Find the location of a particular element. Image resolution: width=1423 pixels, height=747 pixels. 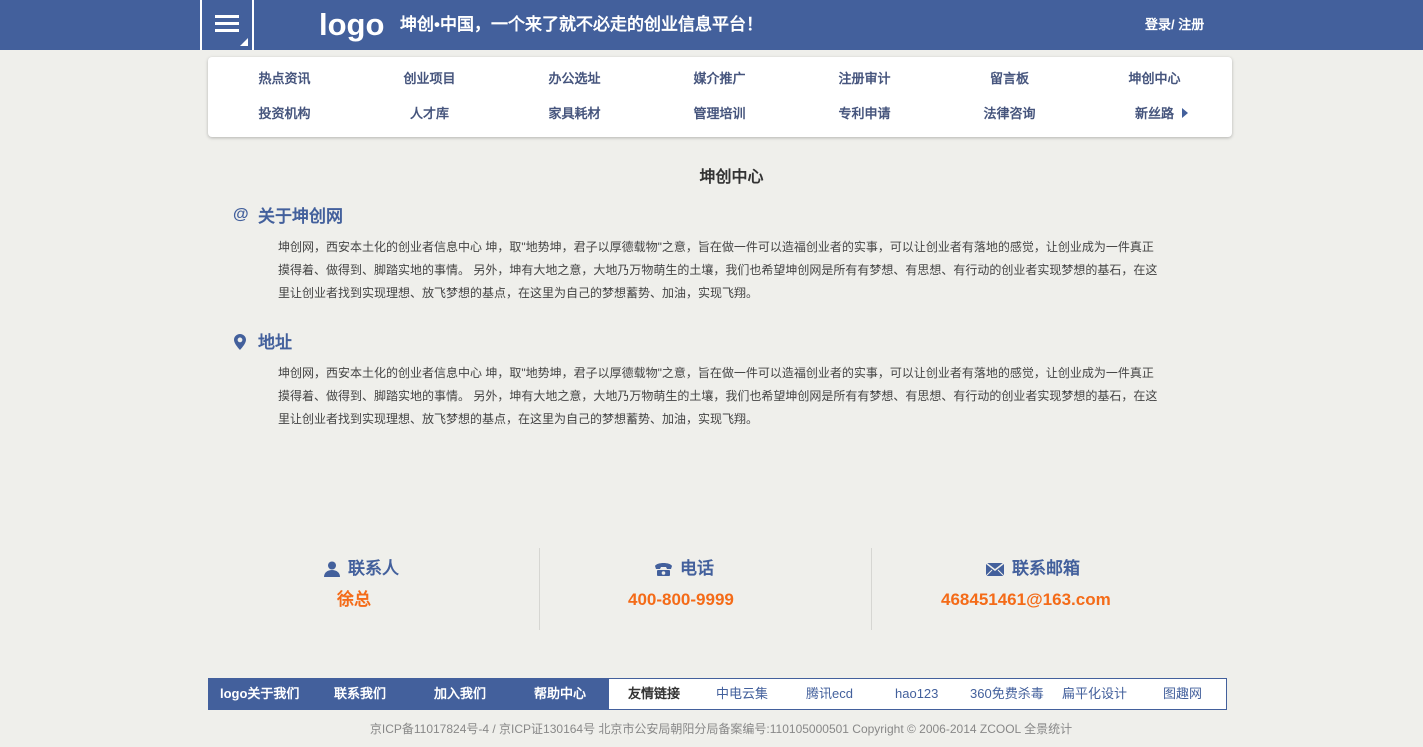

nav-item: 人才库 is located at coordinates (429, 114).